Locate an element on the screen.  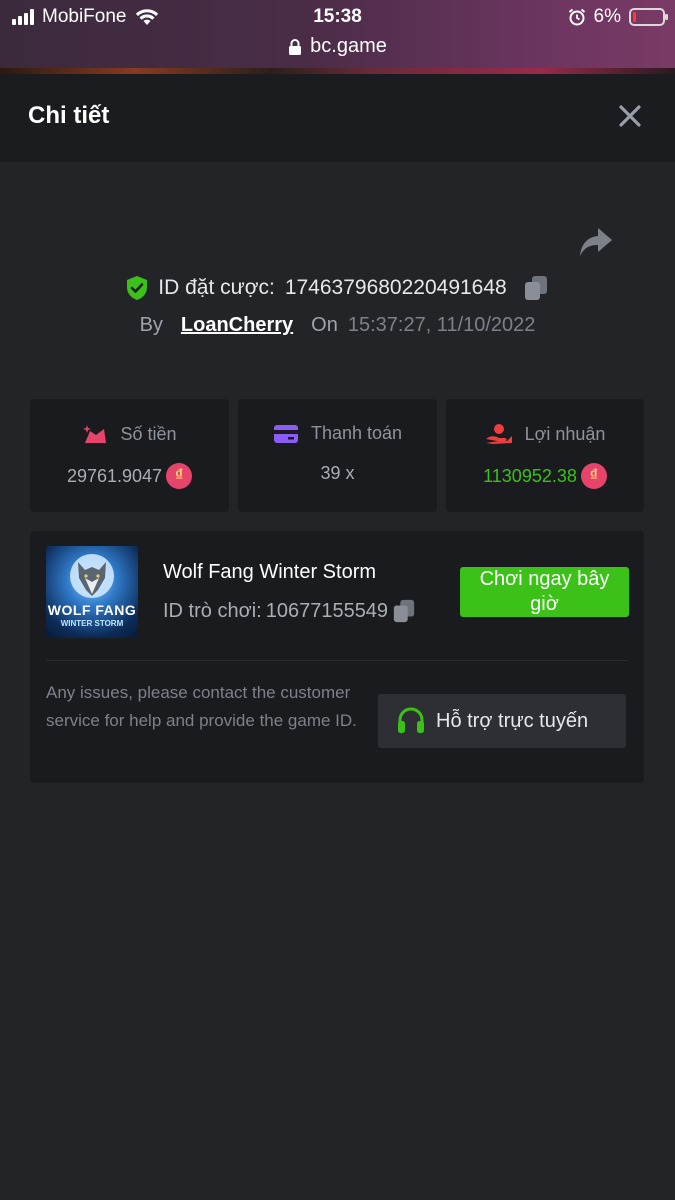
modal-header: Chi tiết is located at coordinates (337, 118).